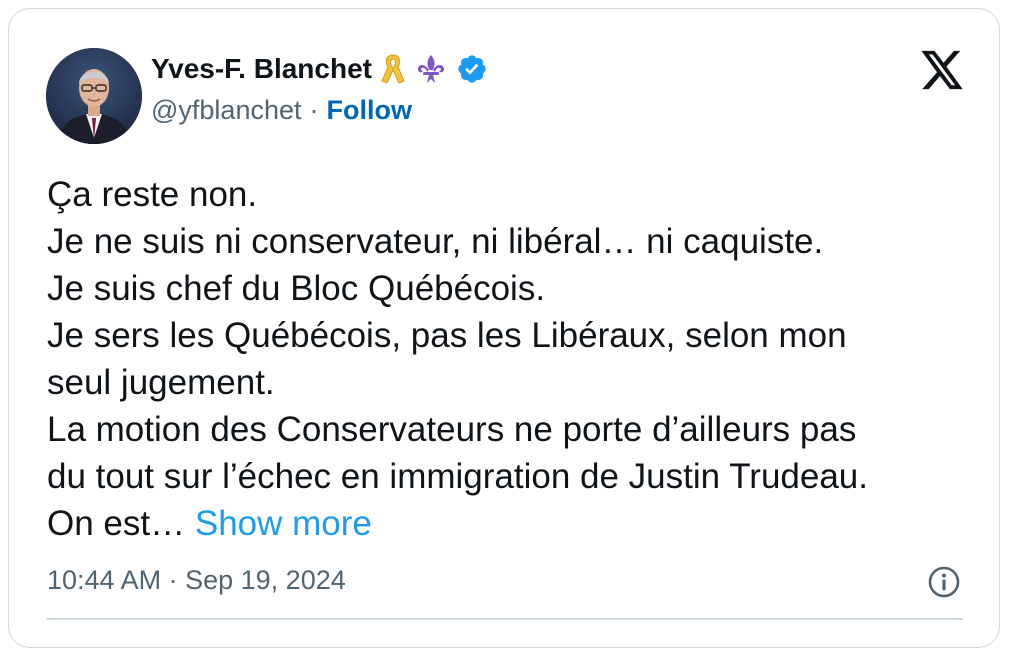 The height and width of the screenshot is (648, 1010). What do you see at coordinates (296, 288) in the screenshot?
I see `tweet-line: Je suis chef du Bloc Québécois.` at bounding box center [296, 288].